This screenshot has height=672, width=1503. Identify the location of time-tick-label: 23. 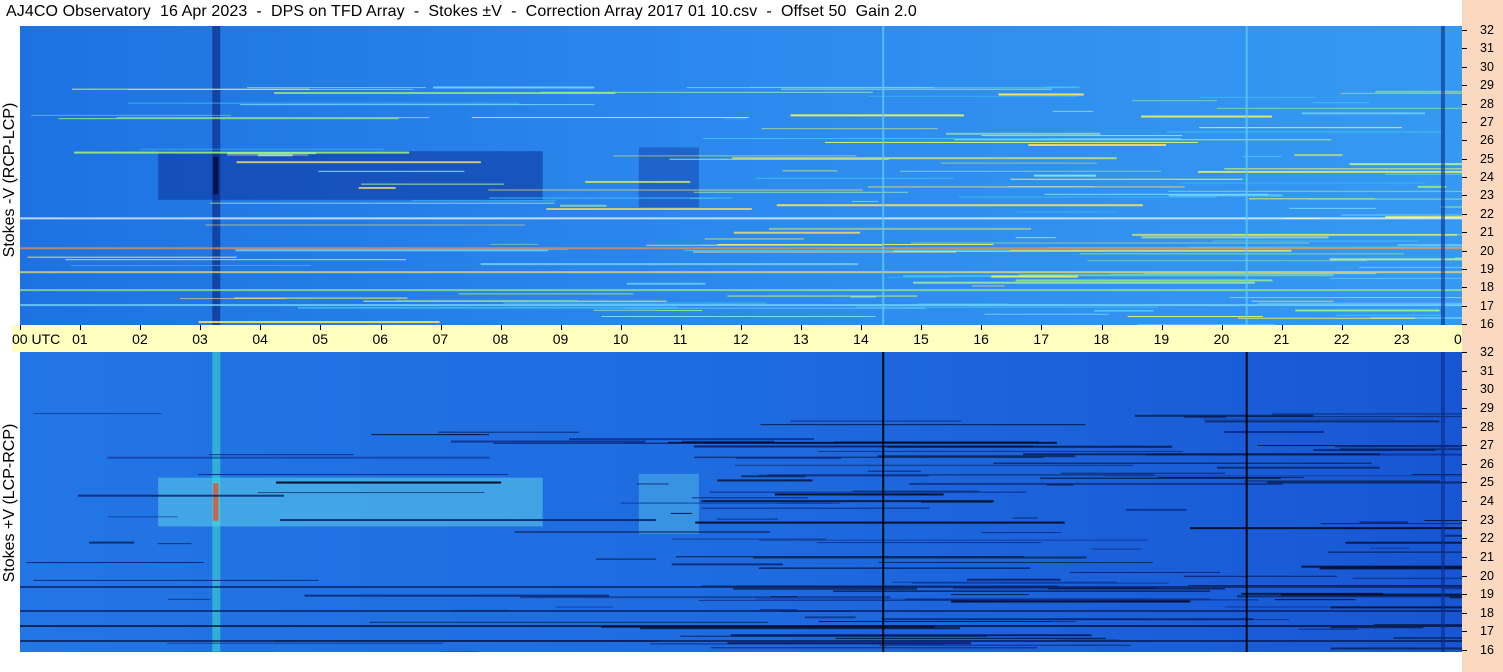
(1401, 339).